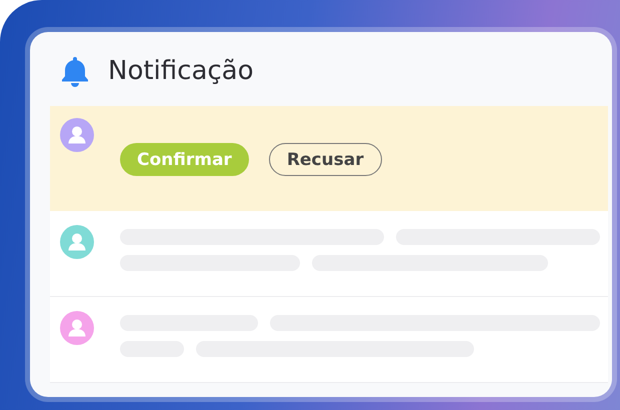 The width and height of the screenshot is (620, 410). I want to click on bell-icon, so click(75, 70).